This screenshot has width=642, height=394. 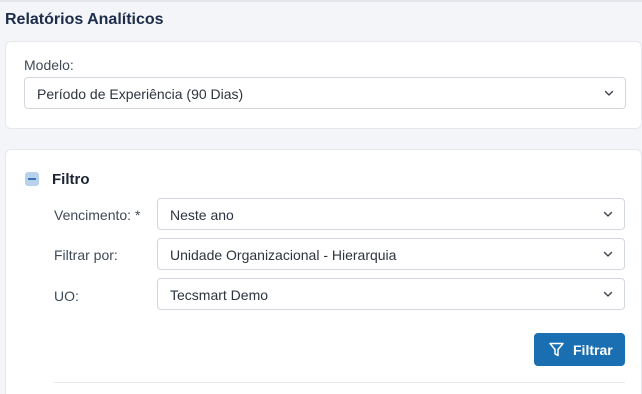 I want to click on vencimento-select: Neste ano, so click(x=391, y=214).